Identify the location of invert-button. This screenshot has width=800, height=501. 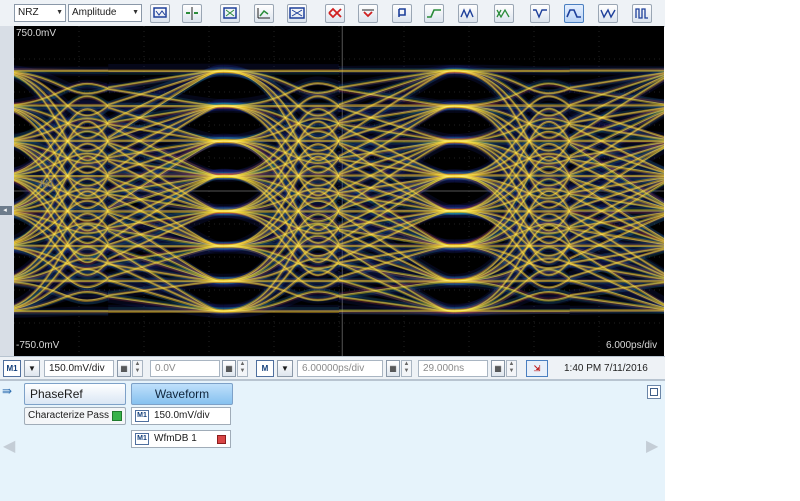
(540, 13).